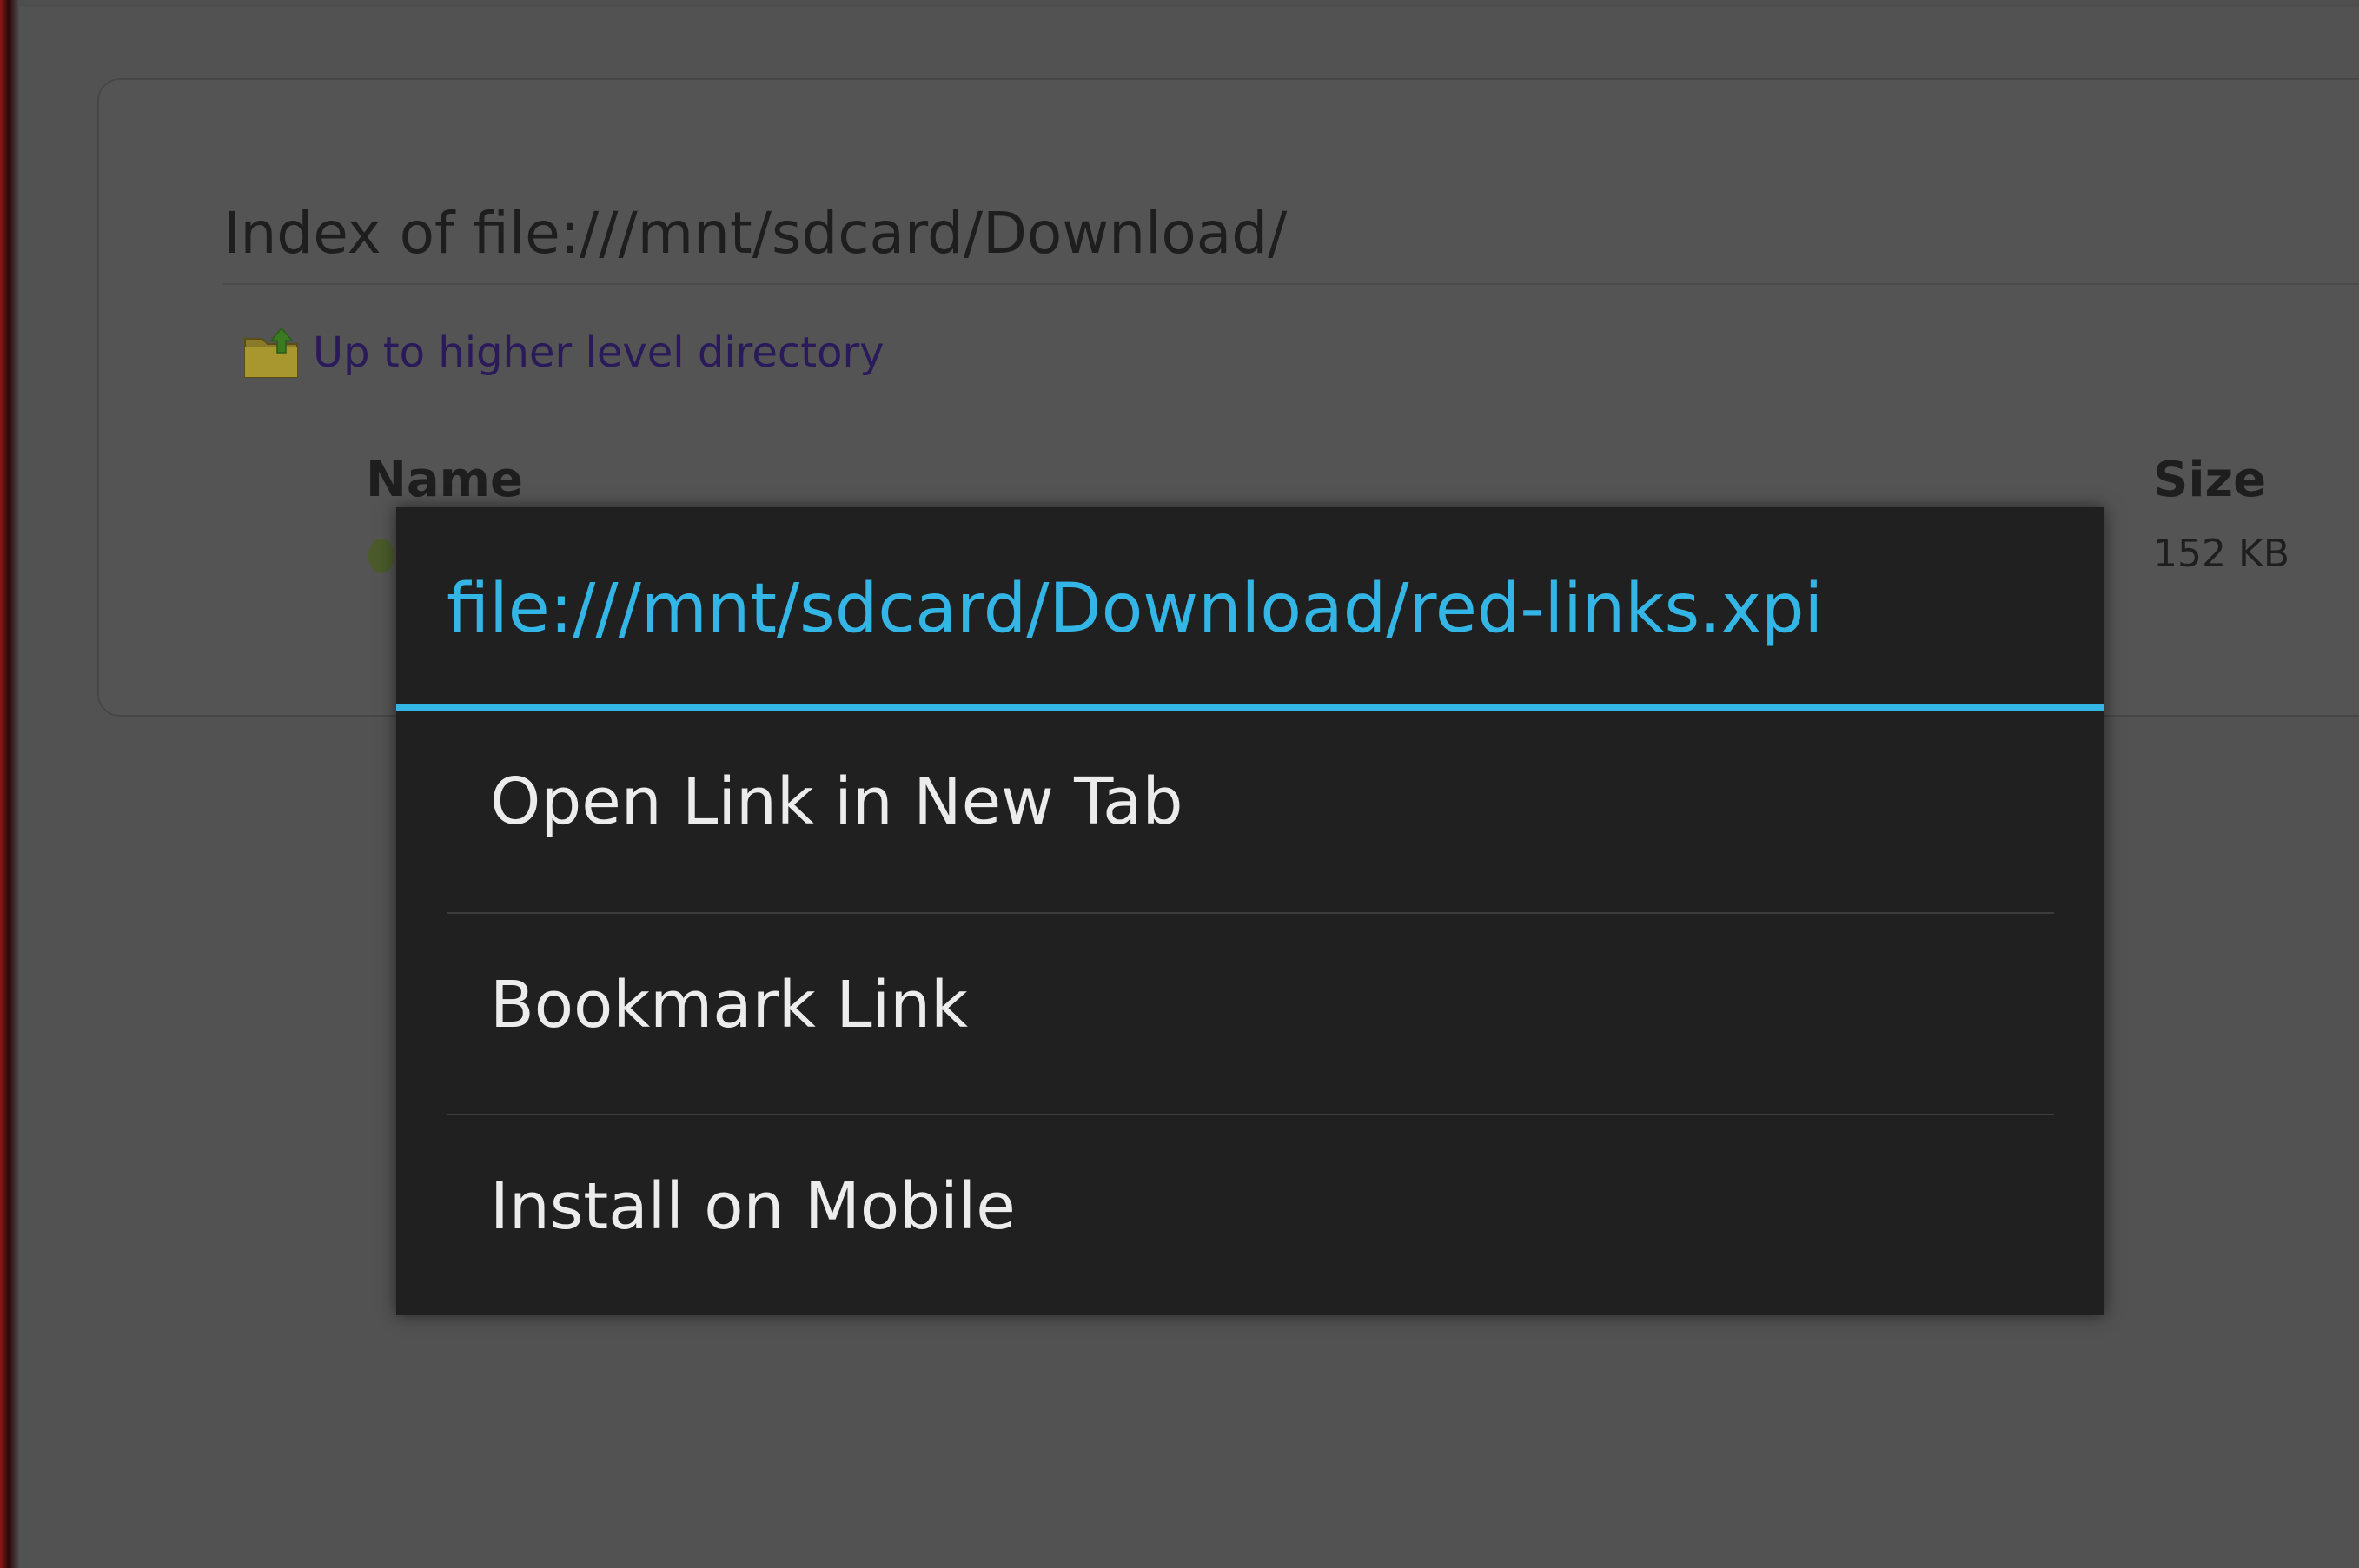  Describe the element at coordinates (1291, 284) in the screenshot. I see `title-divider` at that location.